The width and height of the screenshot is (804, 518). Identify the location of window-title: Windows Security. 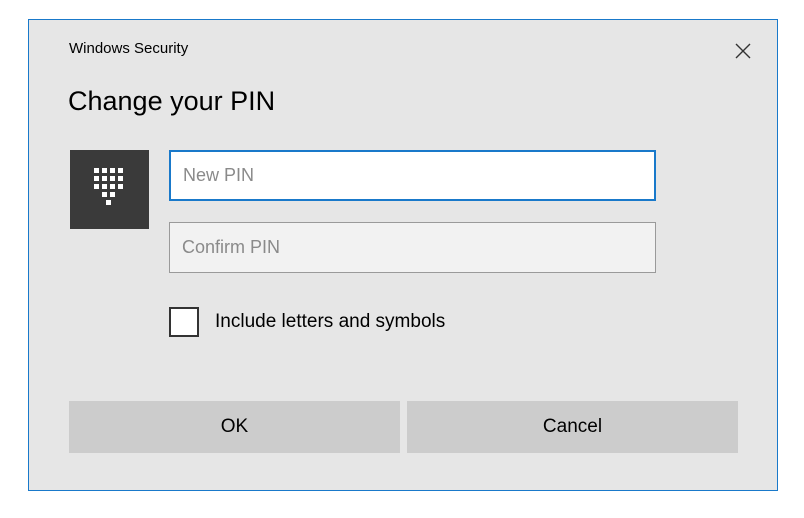
(129, 48).